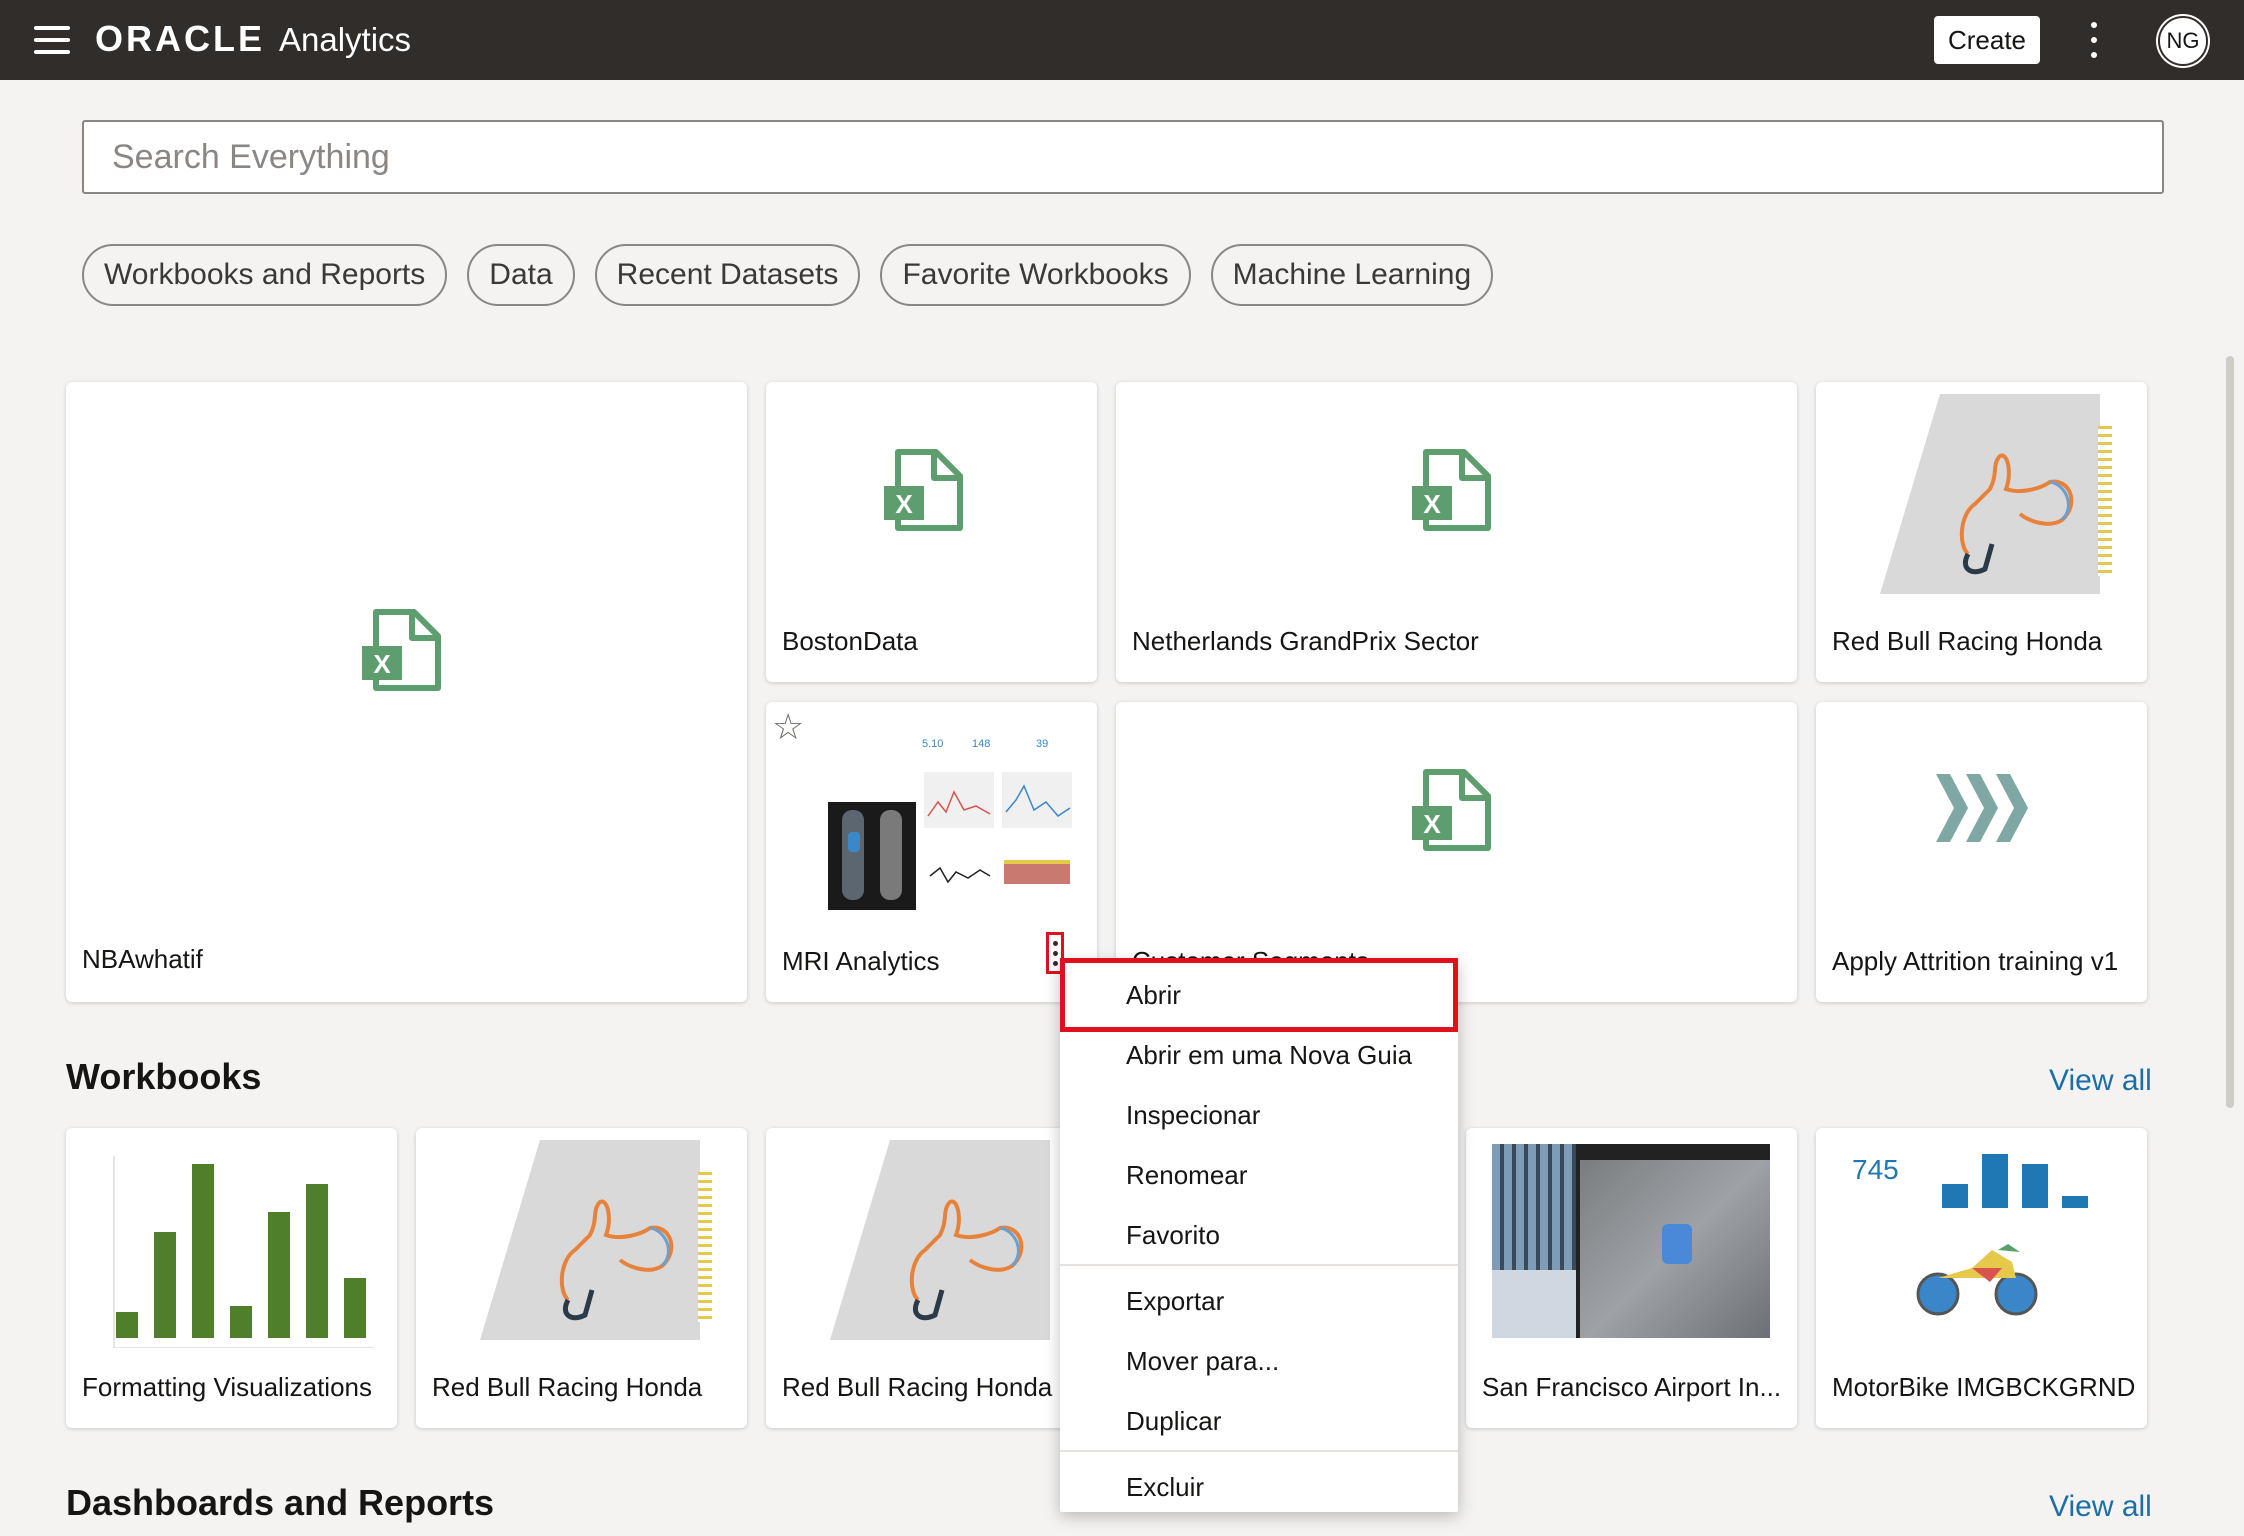 This screenshot has width=2244, height=1536. What do you see at coordinates (243, 1252) in the screenshot?
I see `bar-chart-thumbnail` at bounding box center [243, 1252].